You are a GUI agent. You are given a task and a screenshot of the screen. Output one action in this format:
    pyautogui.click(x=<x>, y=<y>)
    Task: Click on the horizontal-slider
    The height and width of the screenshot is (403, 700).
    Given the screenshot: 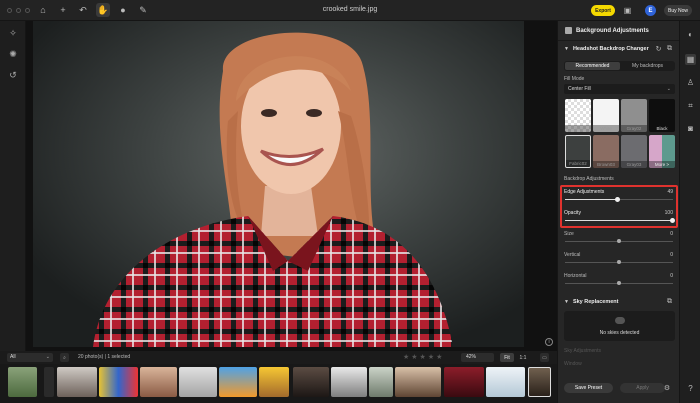 What is the action you would take?
    pyautogui.click(x=619, y=283)
    